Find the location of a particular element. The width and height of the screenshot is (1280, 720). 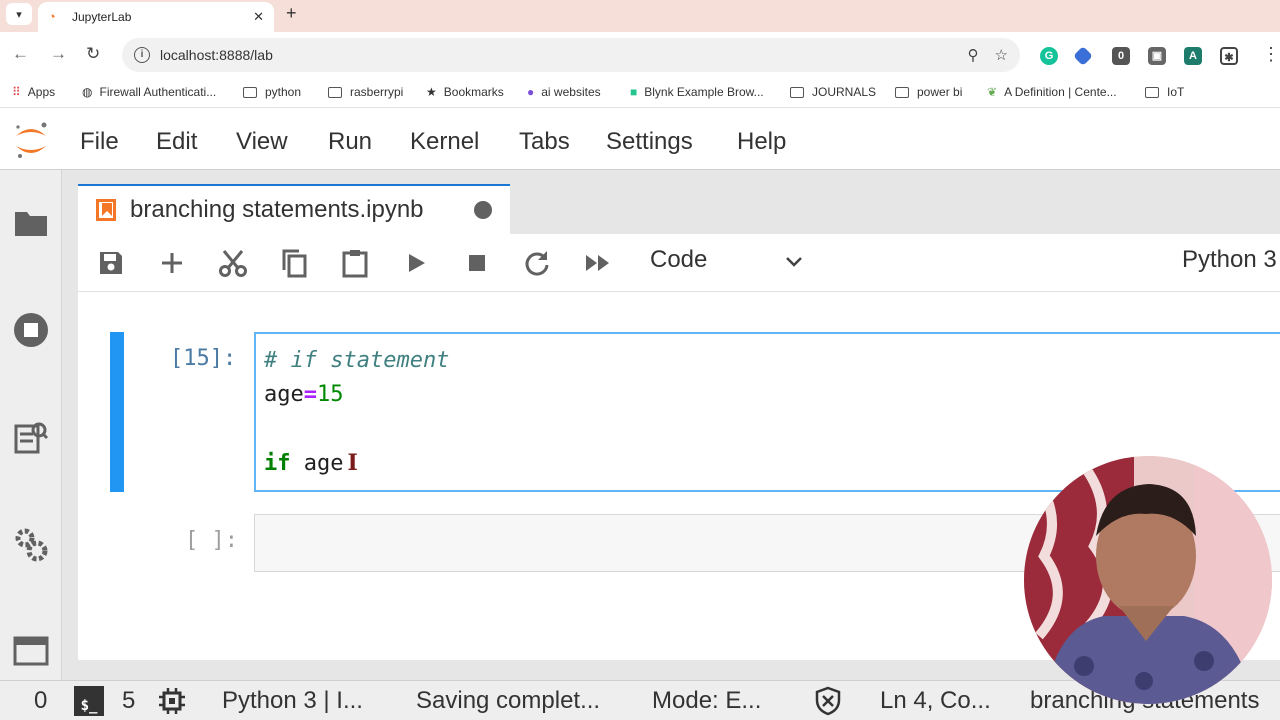

bookmark-python: python is located at coordinates (272, 92).